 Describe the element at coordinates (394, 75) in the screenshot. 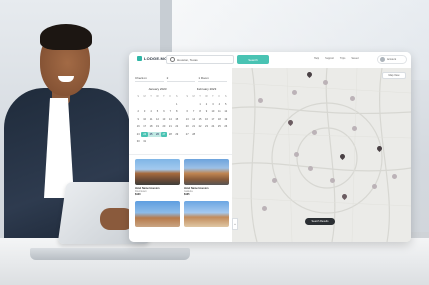

I see `map-view-button: Map View` at that location.